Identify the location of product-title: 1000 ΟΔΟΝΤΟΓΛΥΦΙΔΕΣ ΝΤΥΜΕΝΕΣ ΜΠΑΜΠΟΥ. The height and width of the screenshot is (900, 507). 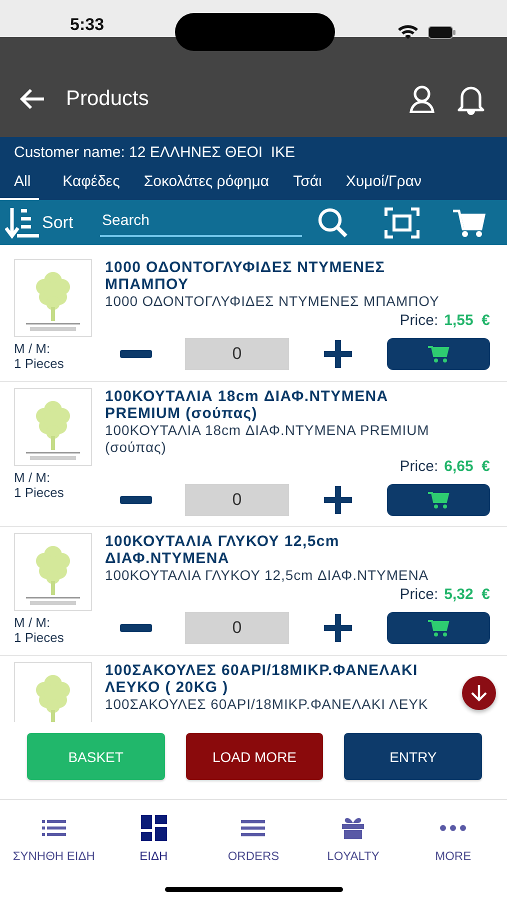
(245, 276).